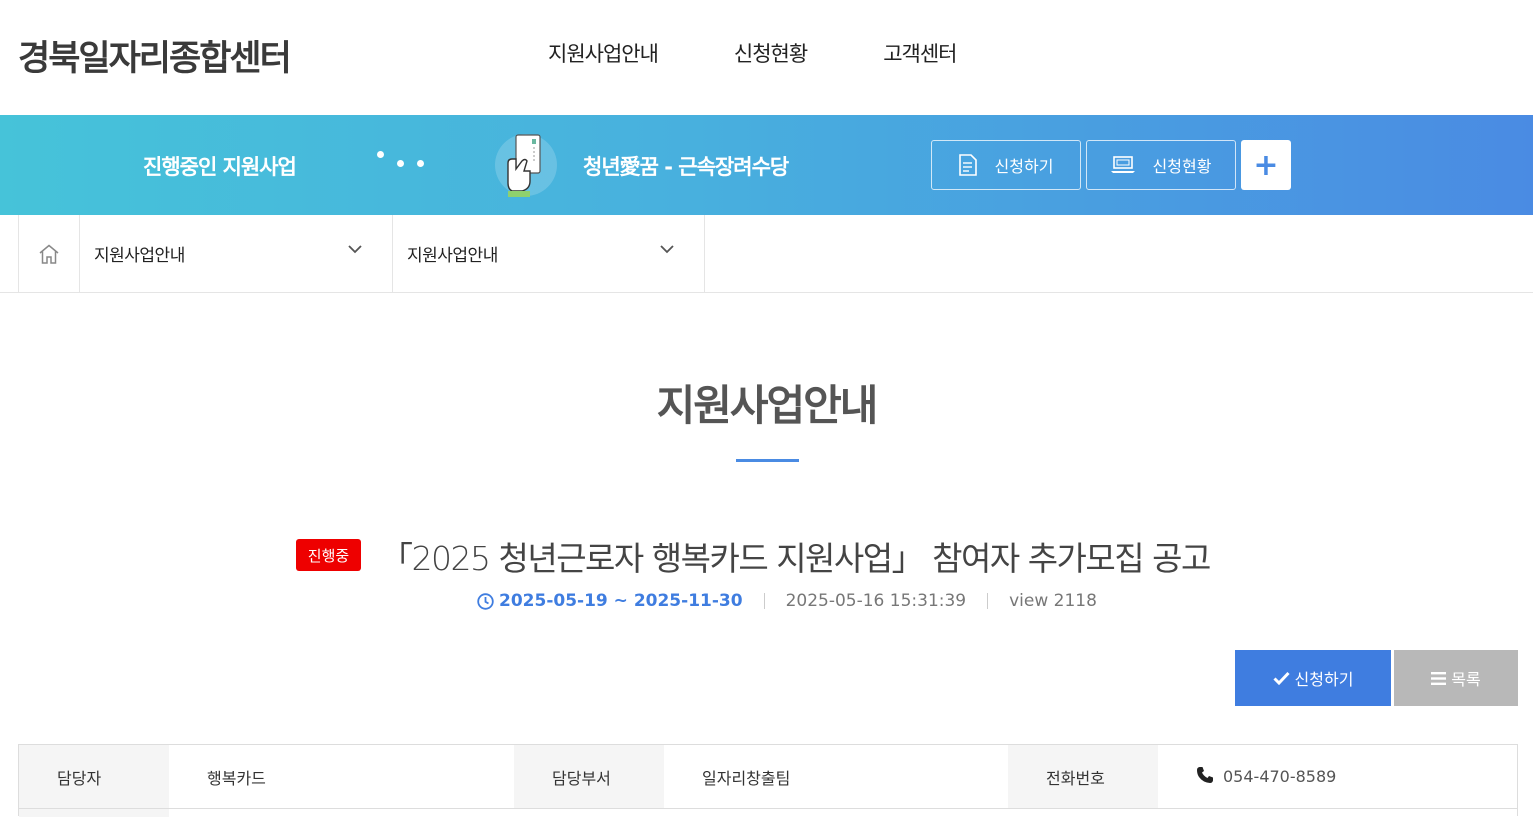 Image resolution: width=1533 pixels, height=817 pixels. I want to click on clock-icon, so click(485, 601).